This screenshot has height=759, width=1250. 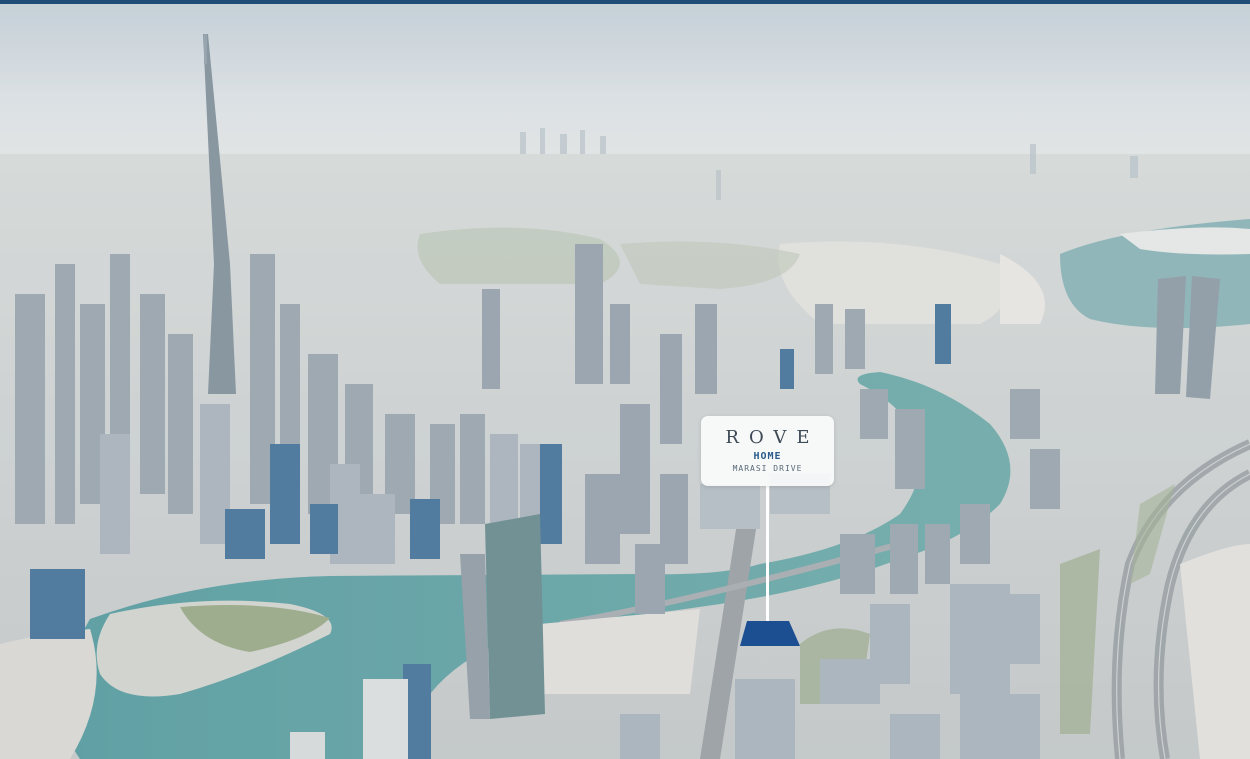 I want to click on pin-title: ROVE, so click(x=772, y=437).